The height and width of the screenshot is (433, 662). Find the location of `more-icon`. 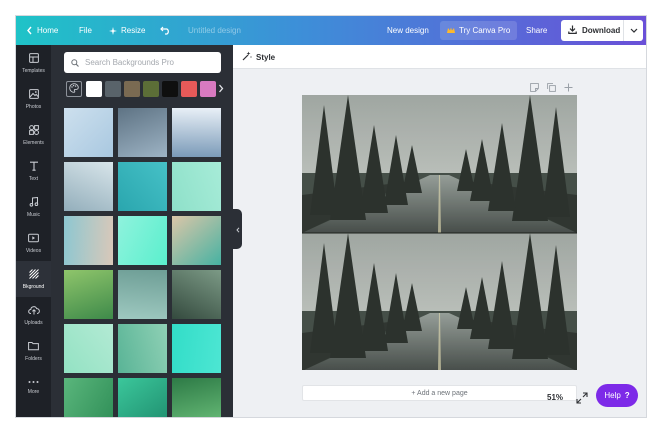

more-icon is located at coordinates (33, 383).